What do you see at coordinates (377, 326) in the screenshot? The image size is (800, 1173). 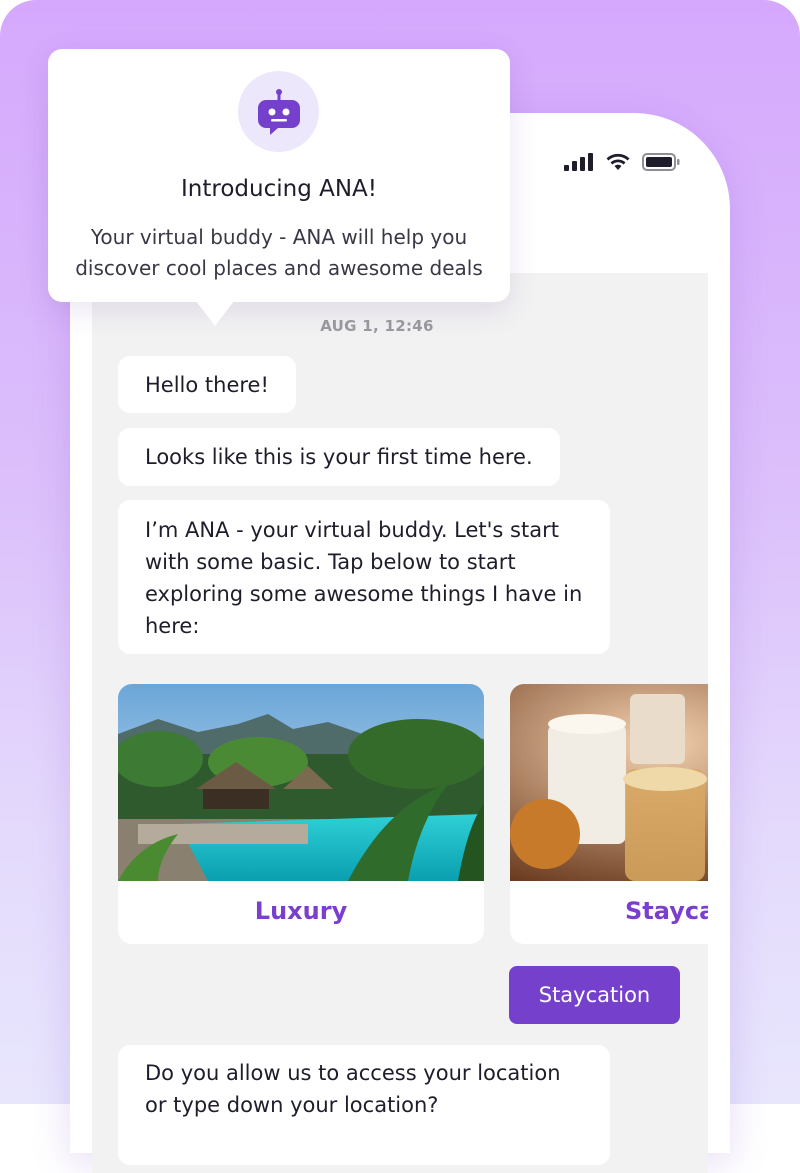 I see `chat-timestamp: AUG 1, 12:46` at bounding box center [377, 326].